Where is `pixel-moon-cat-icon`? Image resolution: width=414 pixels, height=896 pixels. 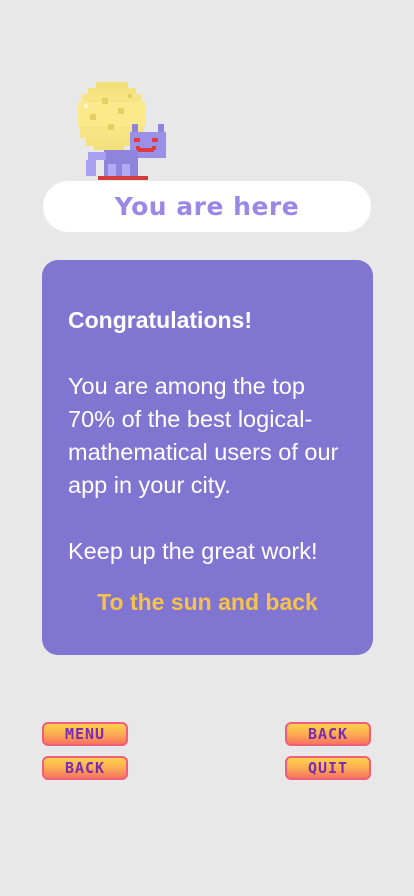 pixel-moon-cat-icon is located at coordinates (124, 132).